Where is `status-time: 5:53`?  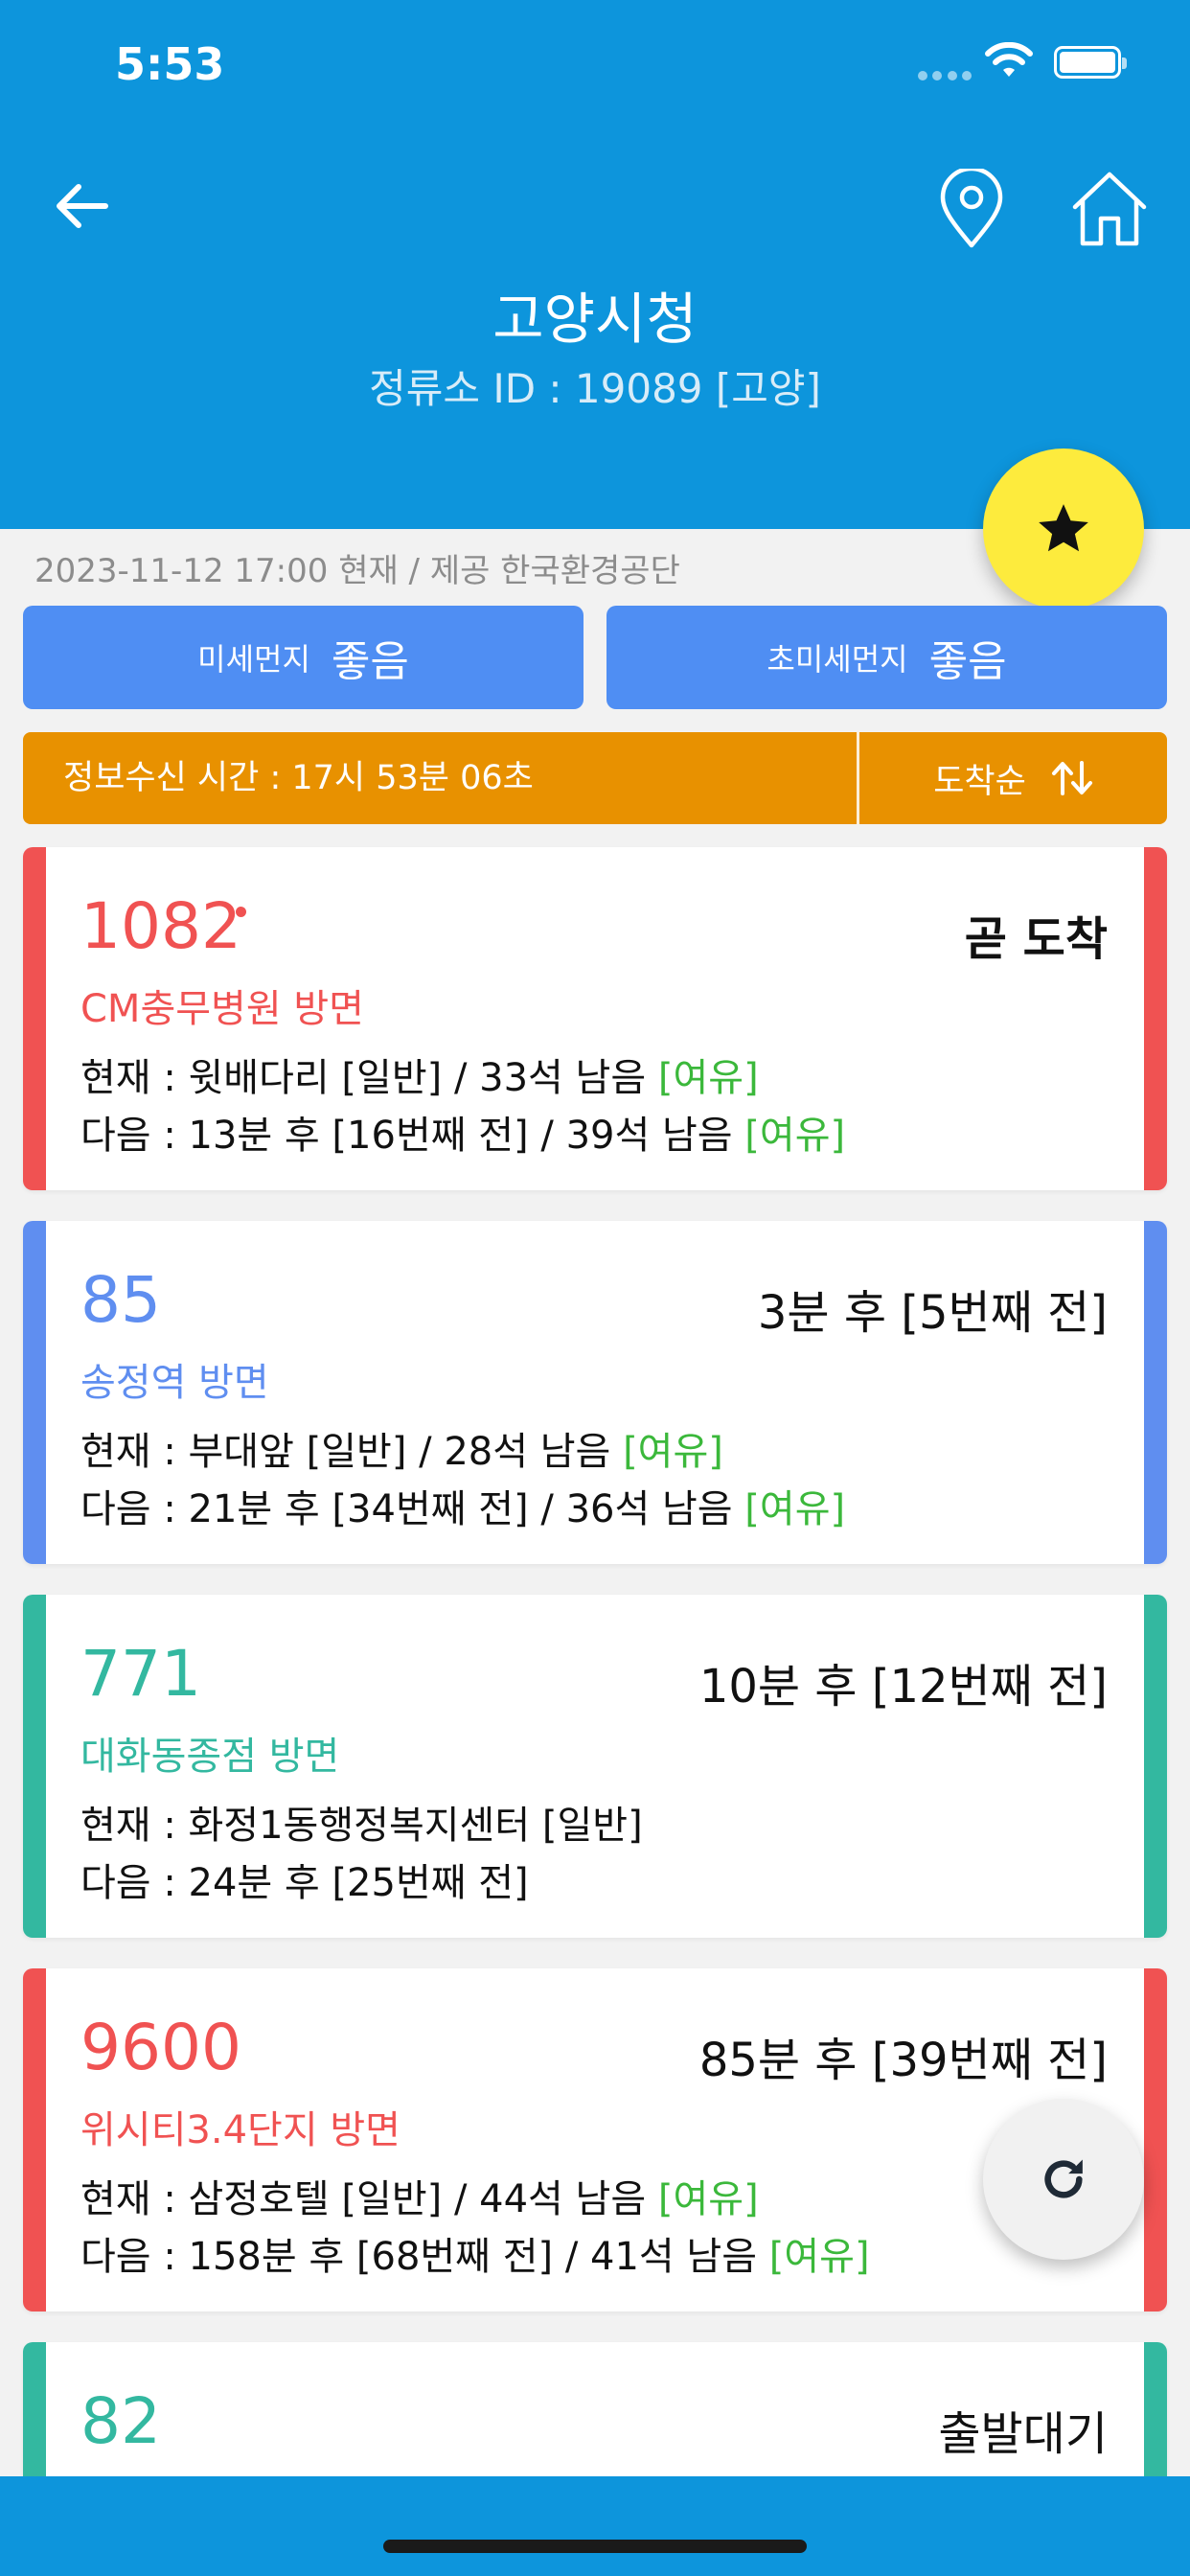
status-time: 5:53 is located at coordinates (170, 64).